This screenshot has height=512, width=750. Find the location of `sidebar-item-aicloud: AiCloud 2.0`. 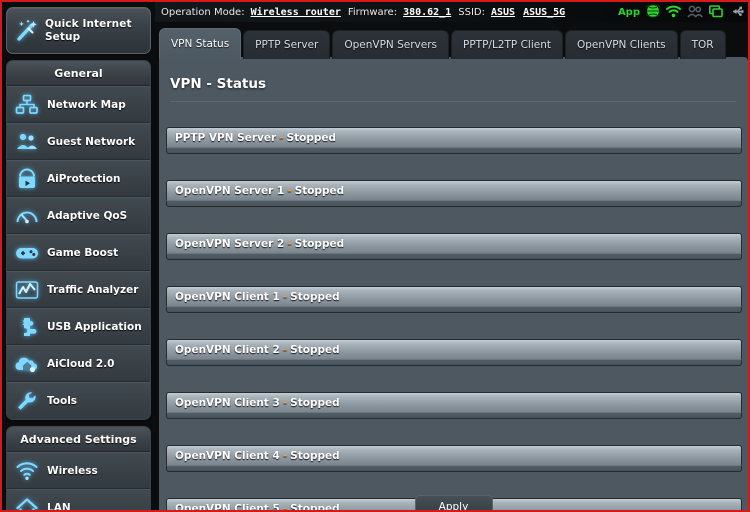

sidebar-item-aicloud: AiCloud 2.0 is located at coordinates (78, 363).